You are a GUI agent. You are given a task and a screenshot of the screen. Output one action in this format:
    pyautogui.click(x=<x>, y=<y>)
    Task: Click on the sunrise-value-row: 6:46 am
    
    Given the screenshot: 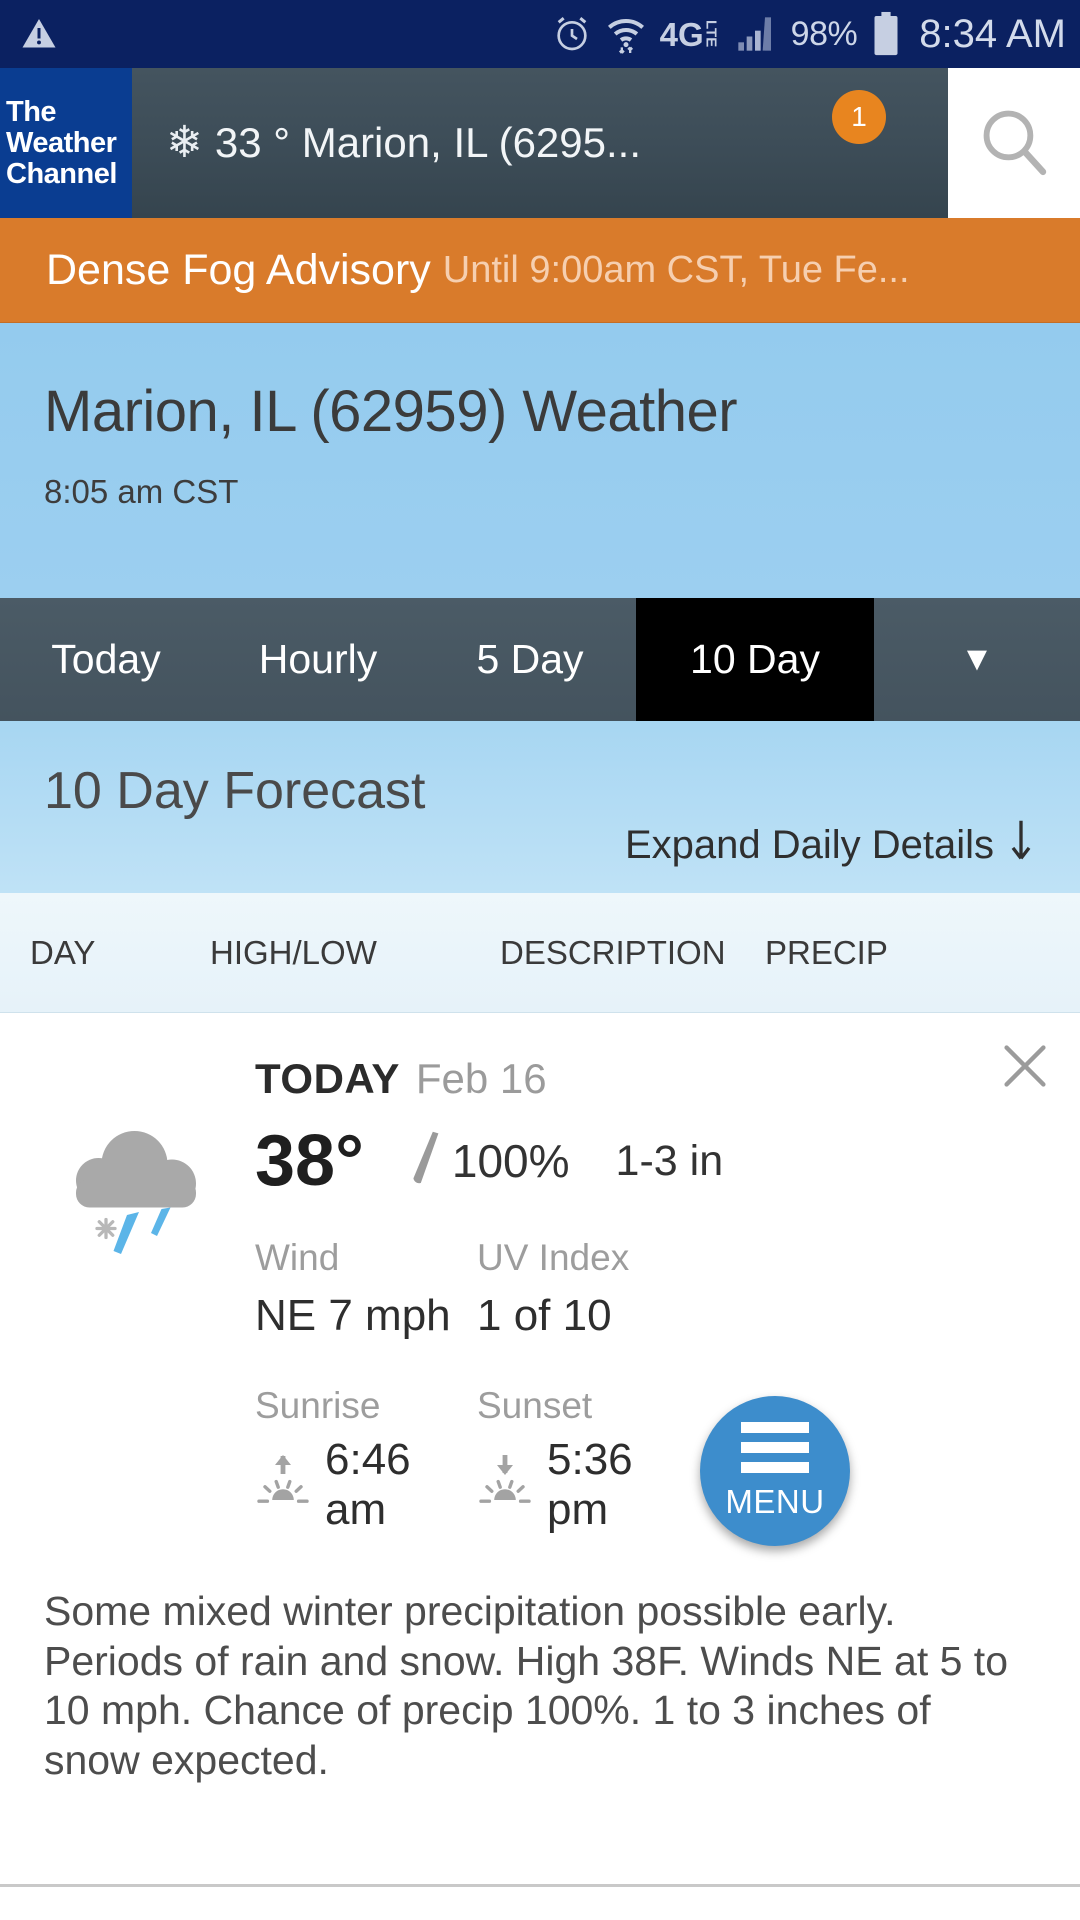 What is the action you would take?
    pyautogui.click(x=366, y=1485)
    